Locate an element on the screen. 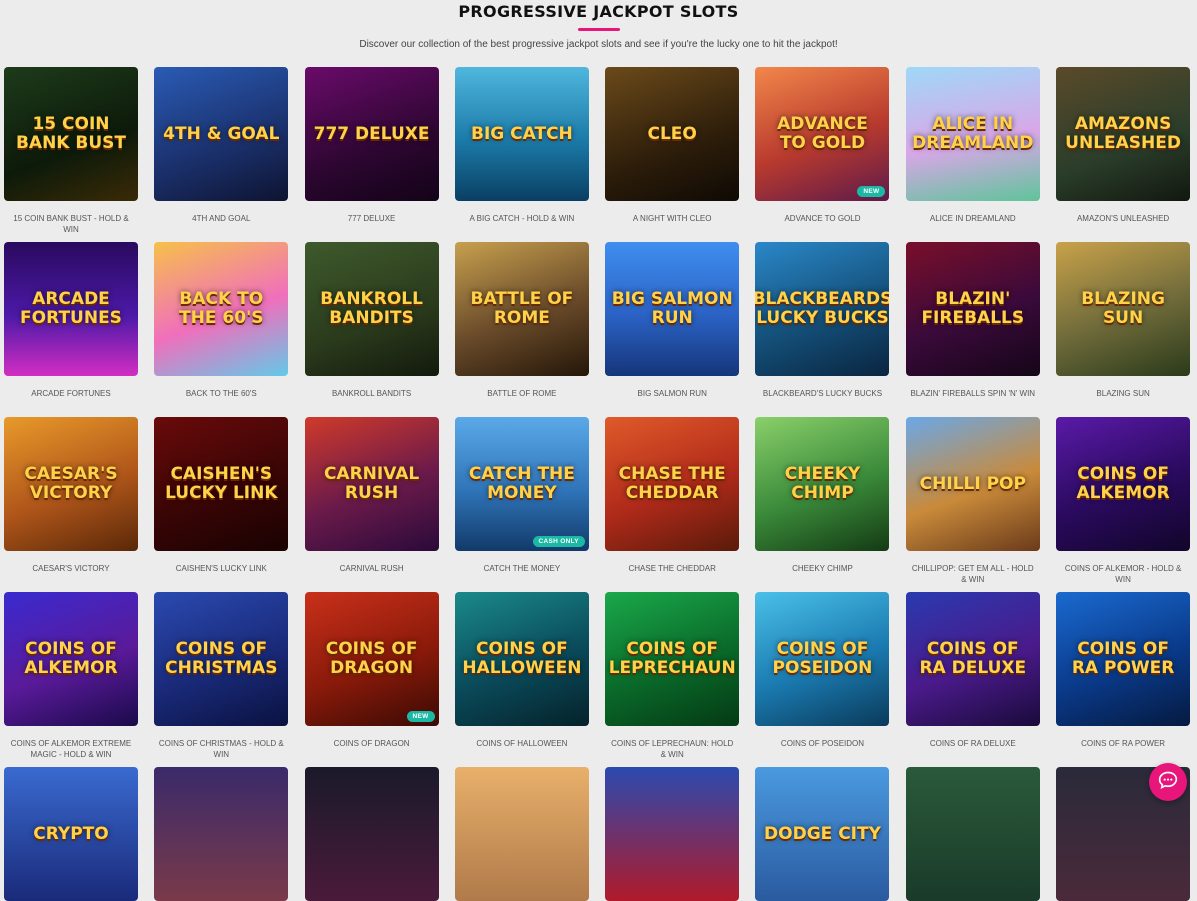 The height and width of the screenshot is (901, 1197). game-thumbnail: CHASE THE CHEDDAR is located at coordinates (672, 484).